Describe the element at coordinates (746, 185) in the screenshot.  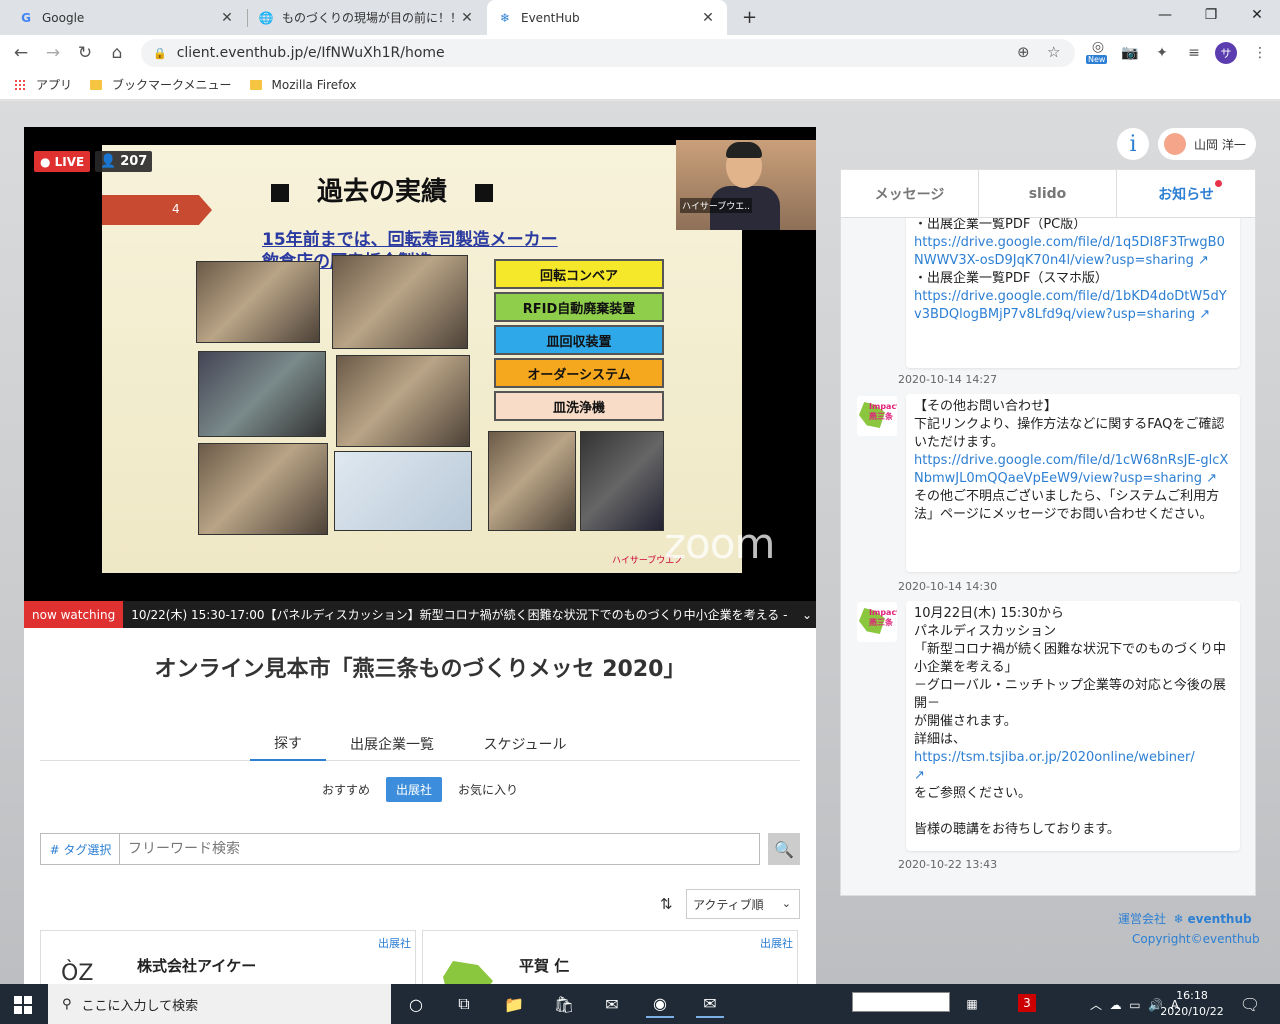
I see `speaker-camera: ハイサーブウエ..` at that location.